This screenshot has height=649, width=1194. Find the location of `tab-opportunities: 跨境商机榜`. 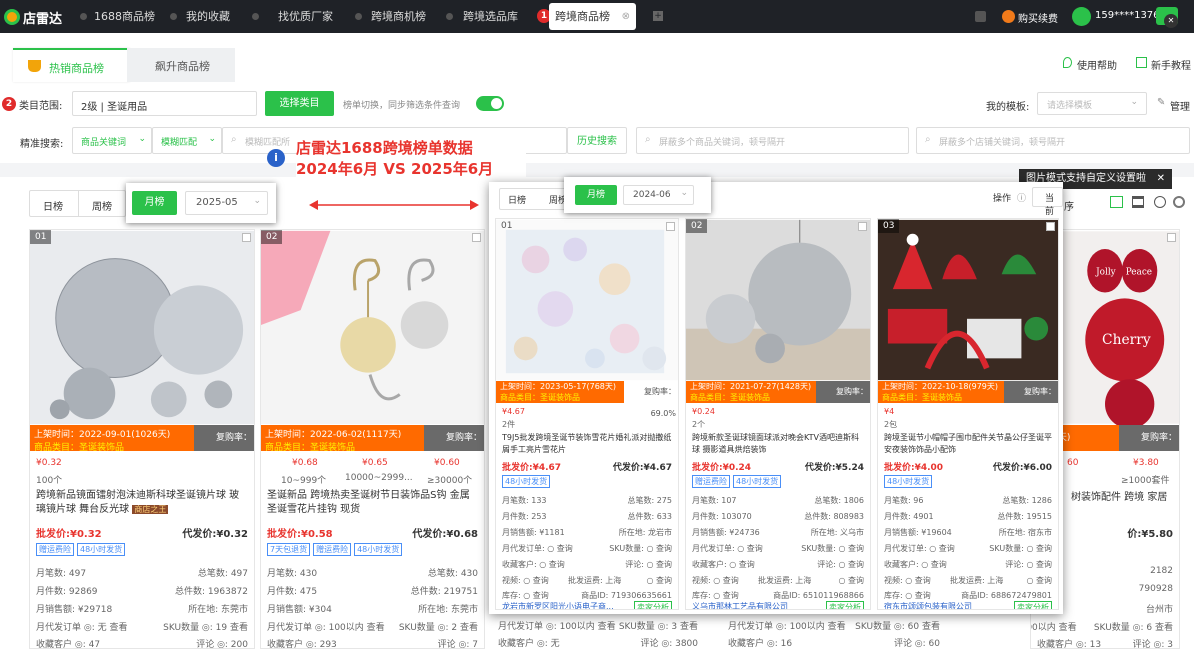

tab-opportunities: 跨境商机榜 is located at coordinates (398, 16).